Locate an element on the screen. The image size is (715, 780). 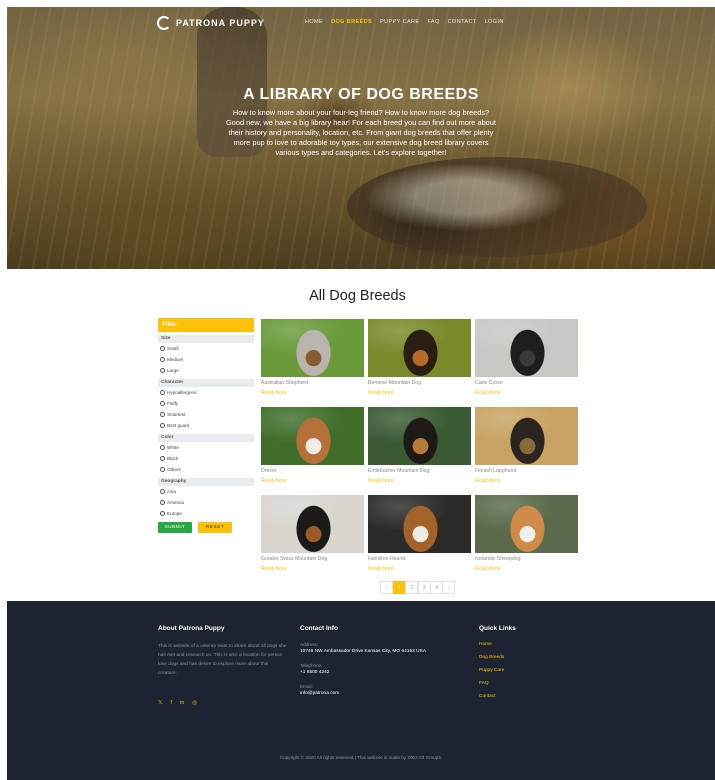
filter-group-character: Character is located at coordinates (206, 383).